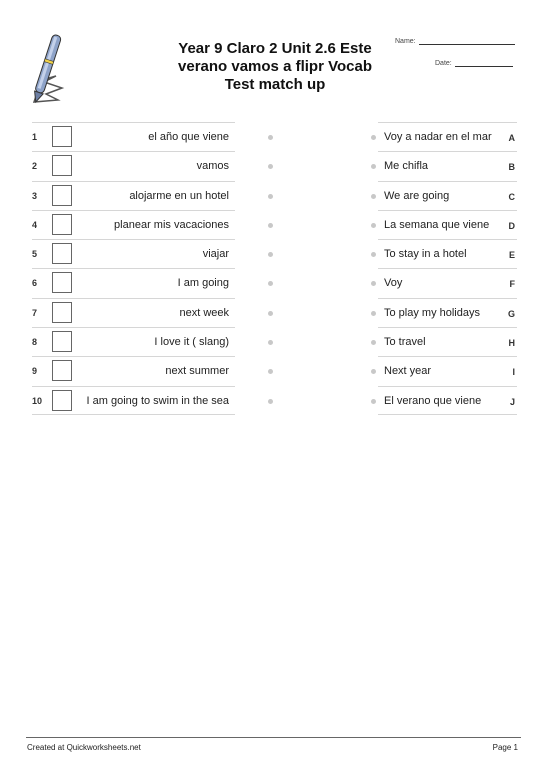 Image resolution: width=548 pixels, height=776 pixels. I want to click on match-row-left: 1 el año que viene, so click(152, 136).